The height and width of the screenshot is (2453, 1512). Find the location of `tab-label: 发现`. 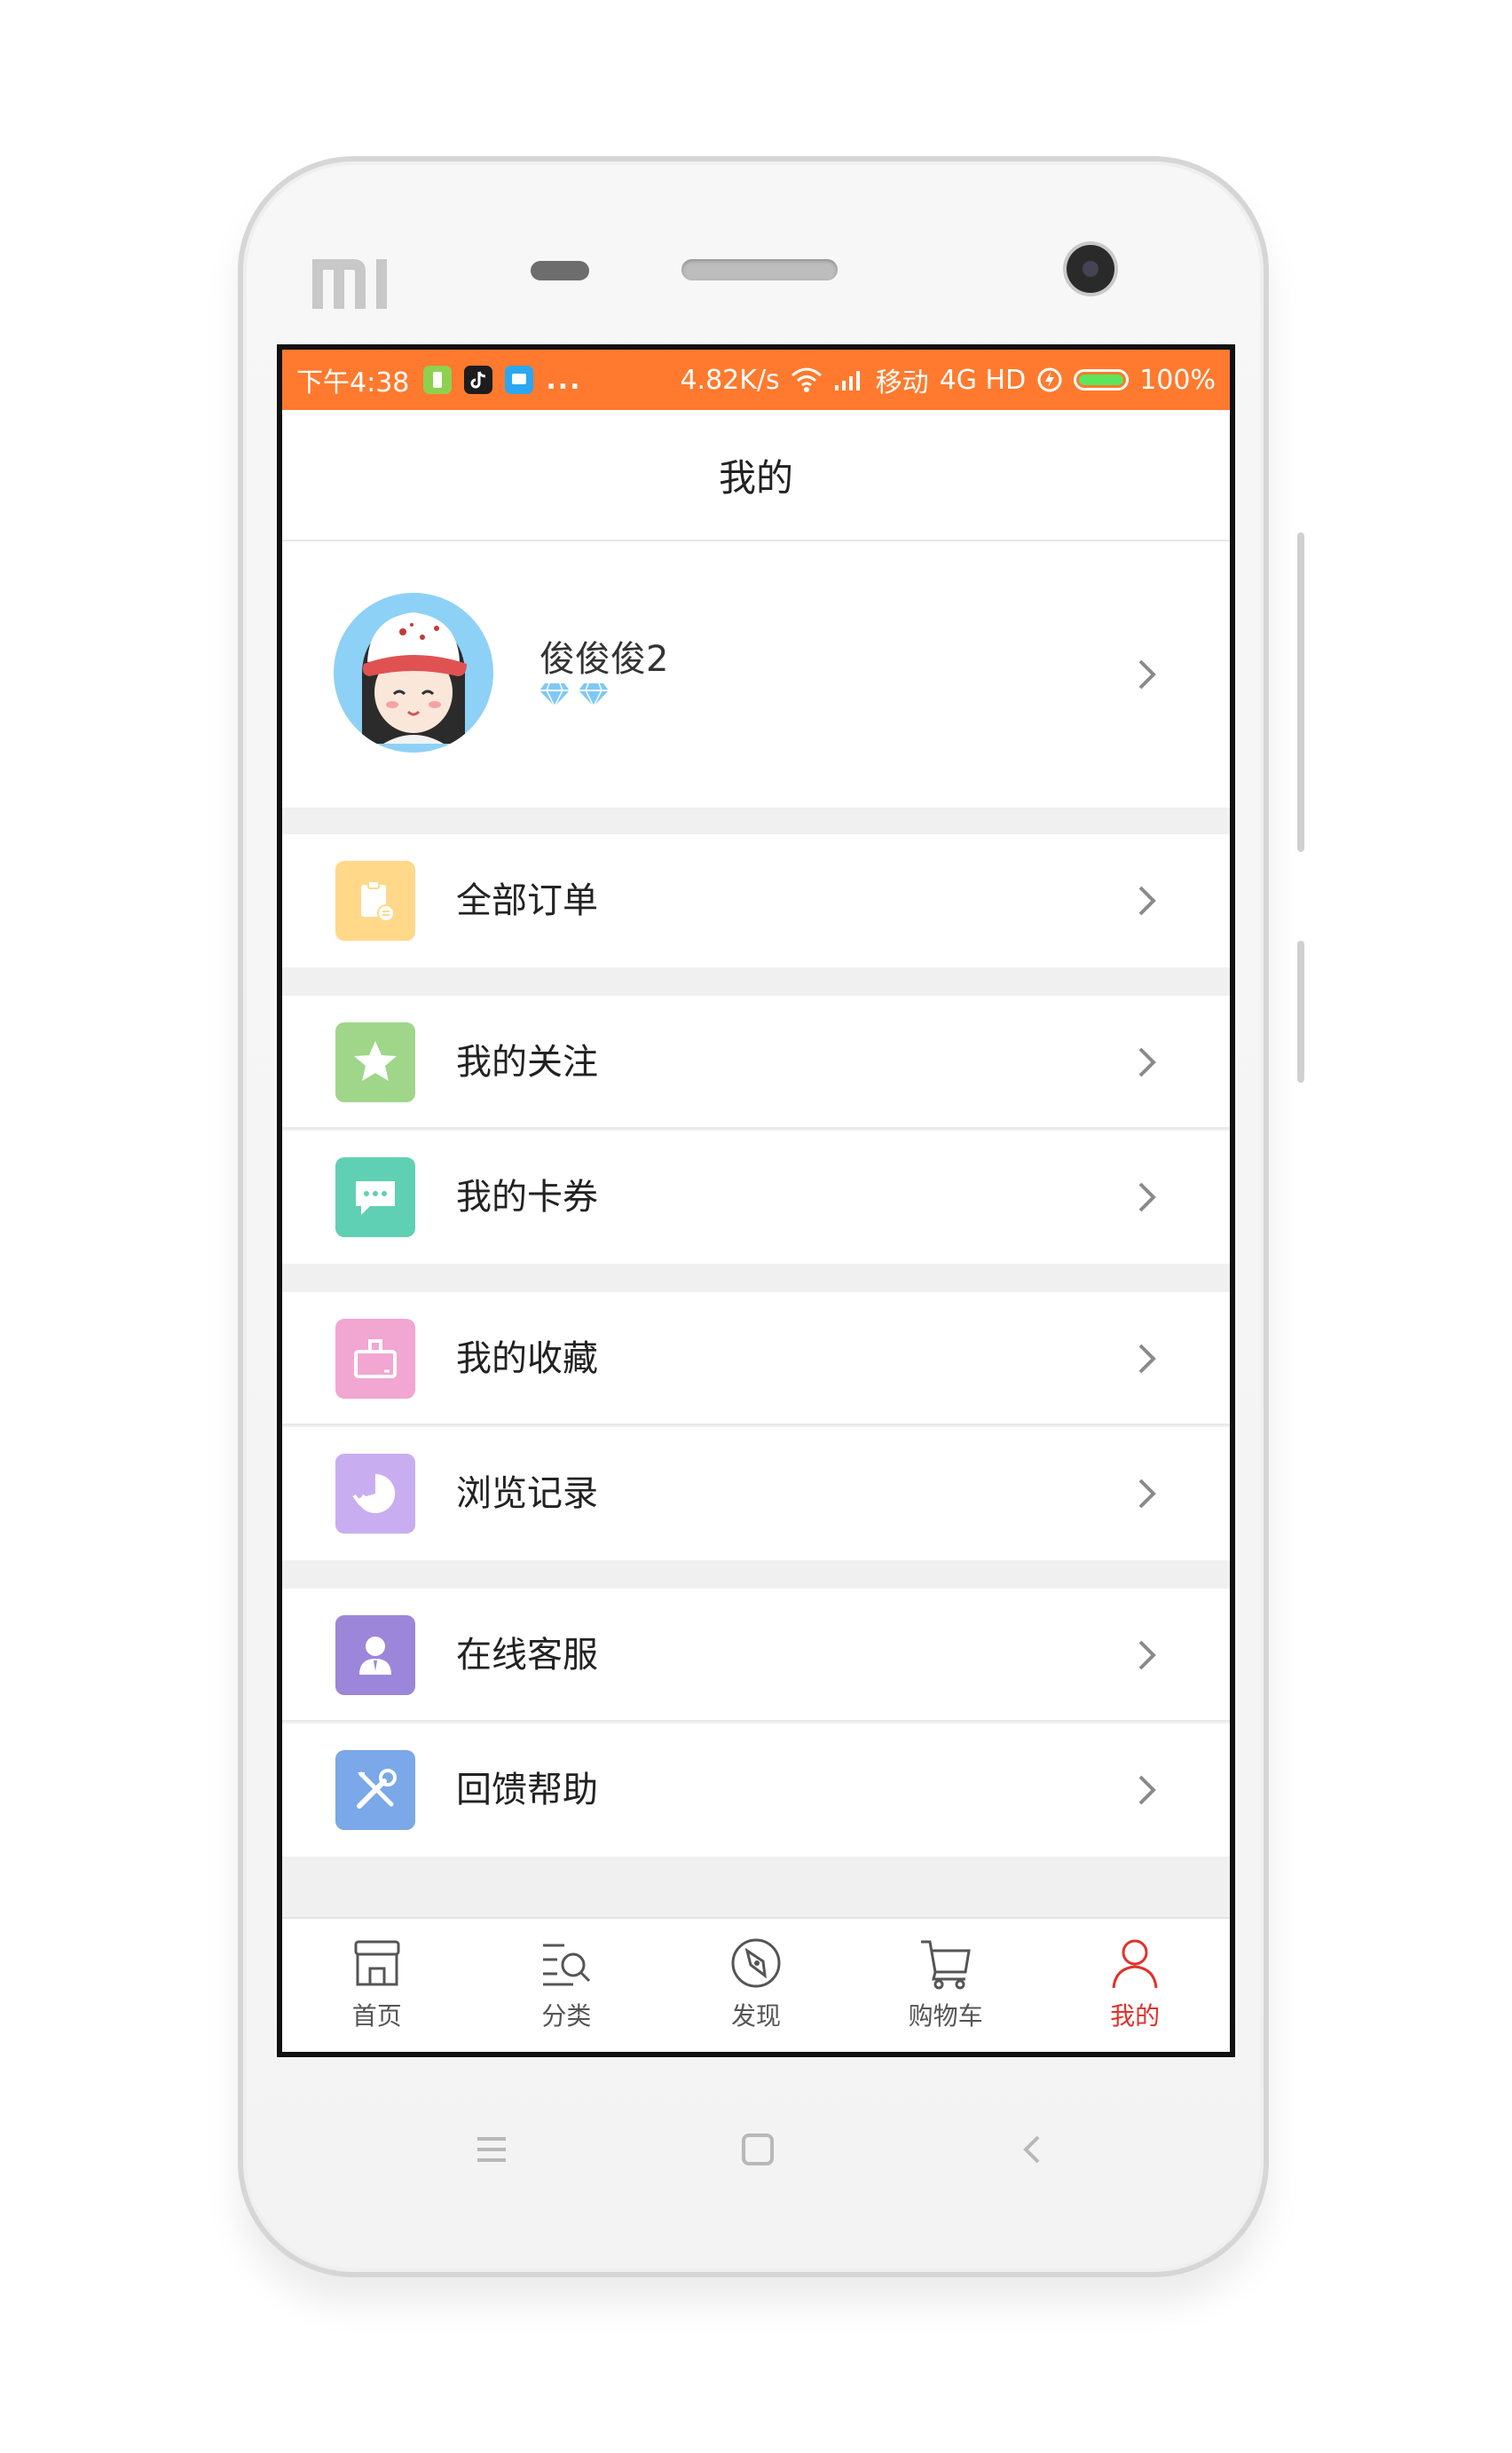

tab-label: 发现 is located at coordinates (755, 2016).